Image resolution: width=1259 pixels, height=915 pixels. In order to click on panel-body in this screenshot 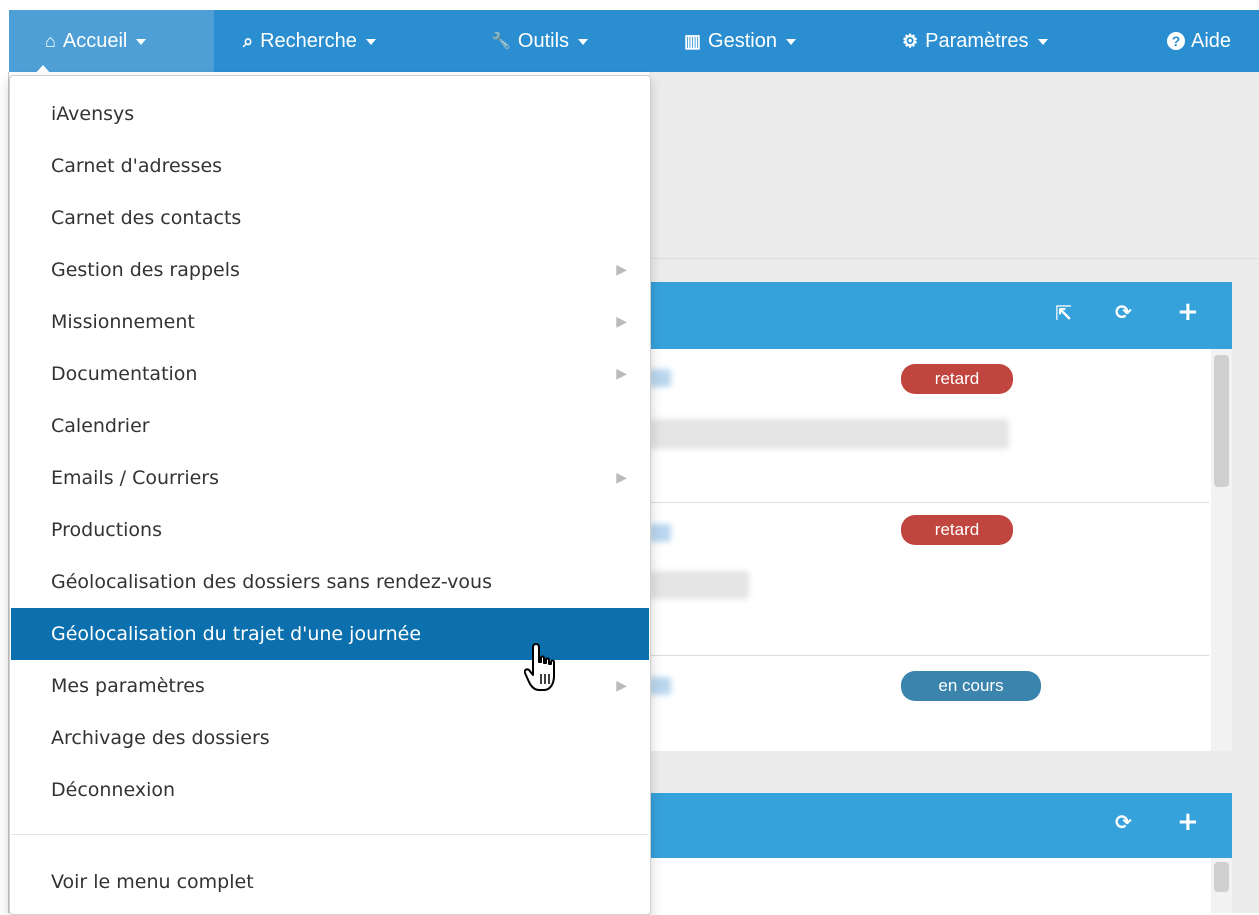, I will do `click(940, 885)`.